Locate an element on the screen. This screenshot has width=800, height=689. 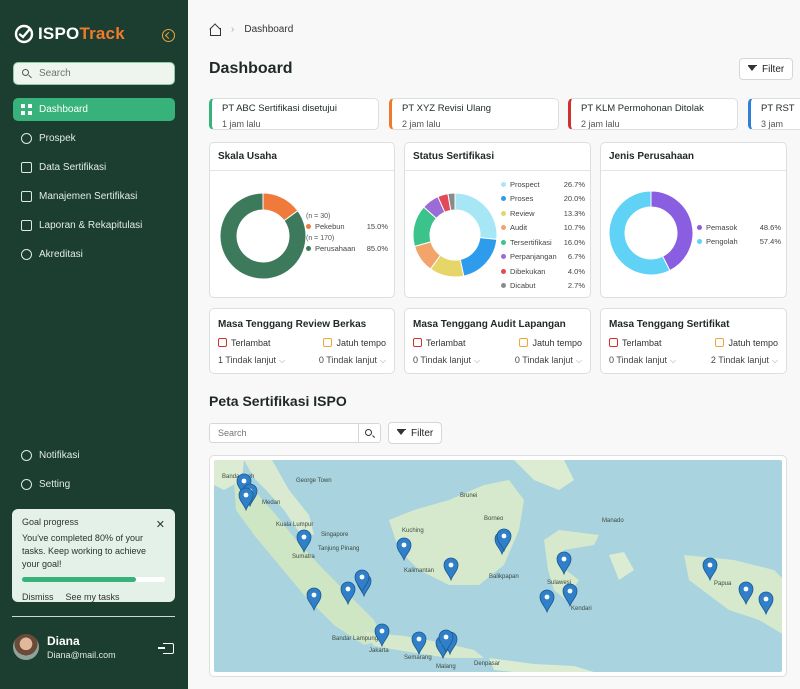
legend-label: Dibekukan is located at coordinates (528, 271).